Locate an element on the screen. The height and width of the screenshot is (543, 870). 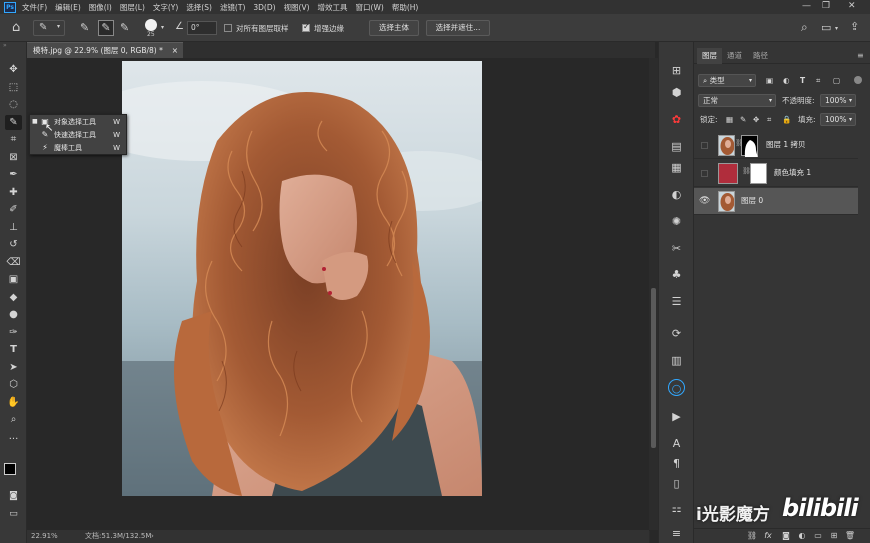
frame-tool-icon: ⊠ is located at coordinates (13, 157).